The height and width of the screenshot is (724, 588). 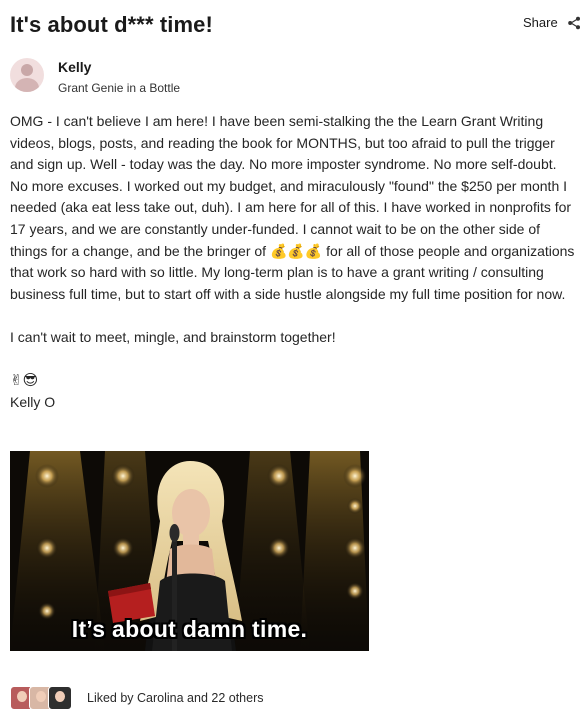 I want to click on likes-row: Liked by Carolina and 22 others, so click(x=137, y=698).